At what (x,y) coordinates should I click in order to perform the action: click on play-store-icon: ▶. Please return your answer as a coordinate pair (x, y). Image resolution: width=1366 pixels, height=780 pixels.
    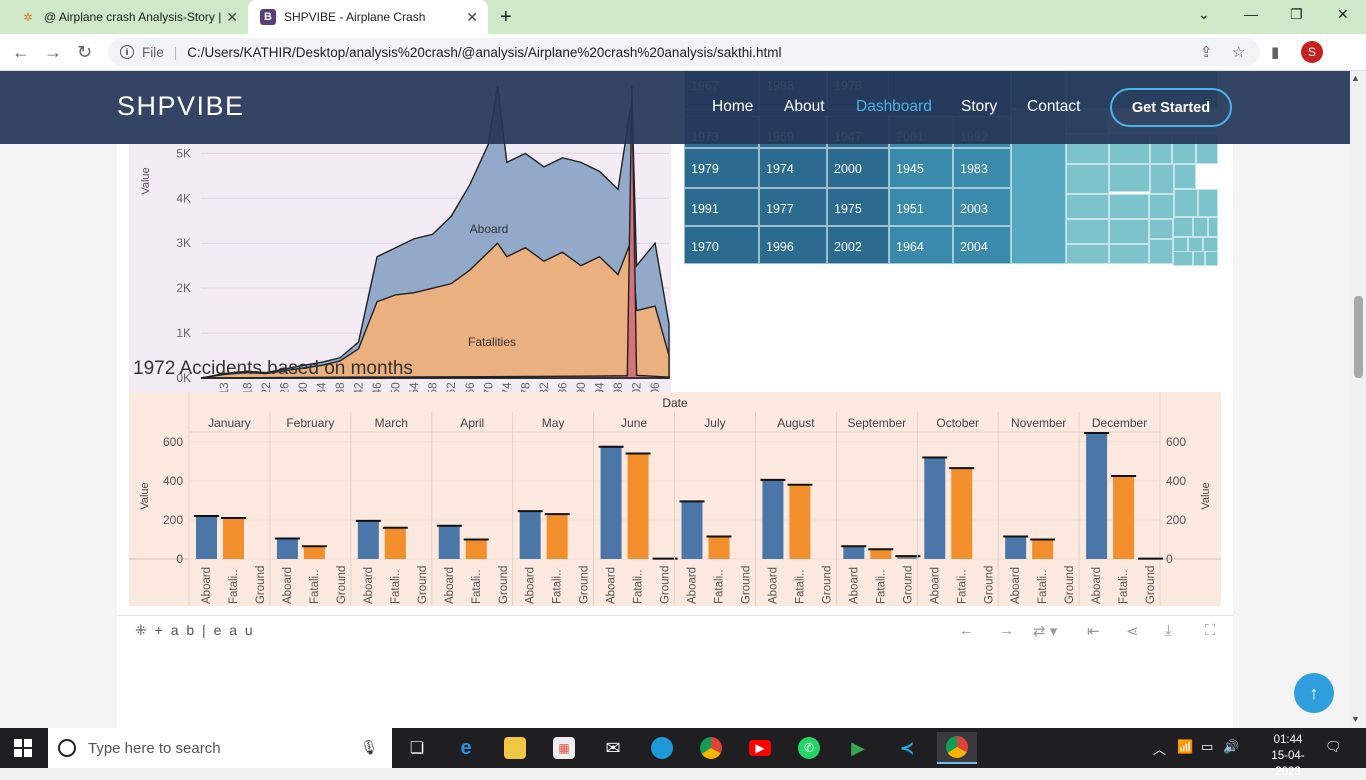
    Looking at the image, I should click on (858, 748).